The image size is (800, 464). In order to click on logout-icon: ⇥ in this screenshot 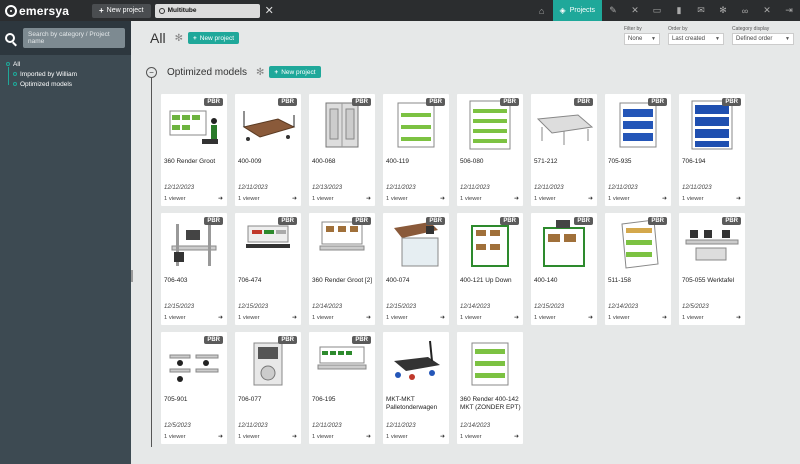, I will do `click(789, 10)`.